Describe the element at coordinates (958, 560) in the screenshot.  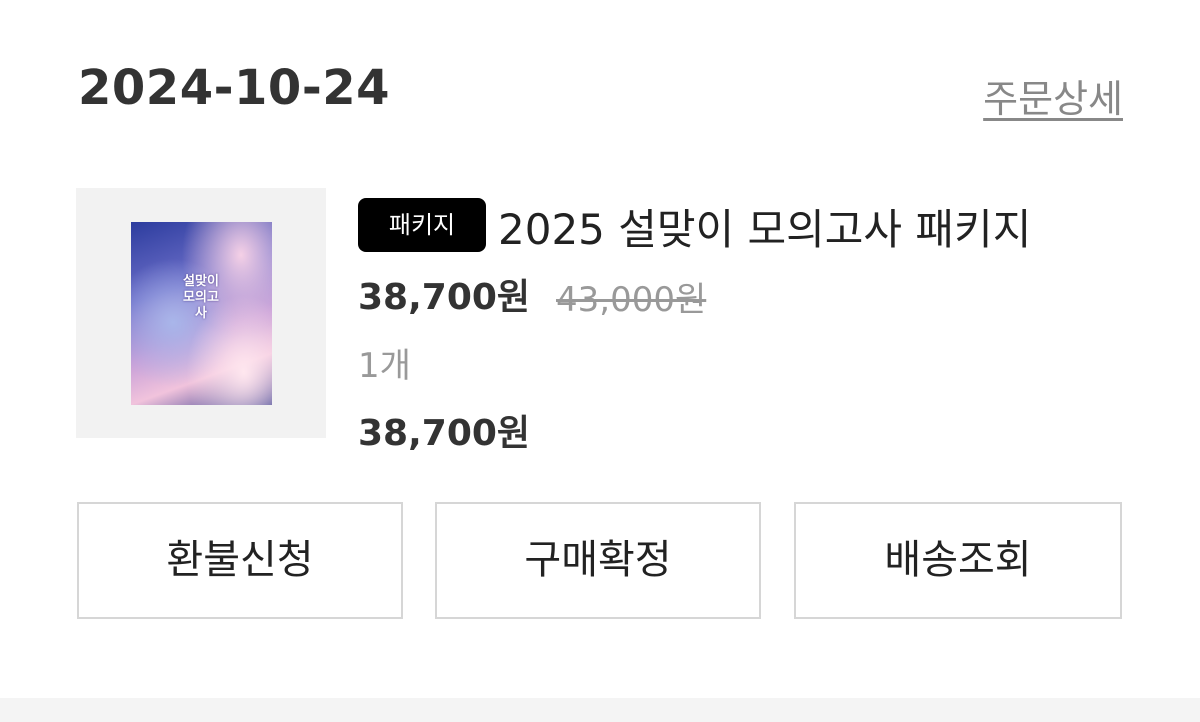
I see `delivery-tracking-button: 배송조회` at that location.